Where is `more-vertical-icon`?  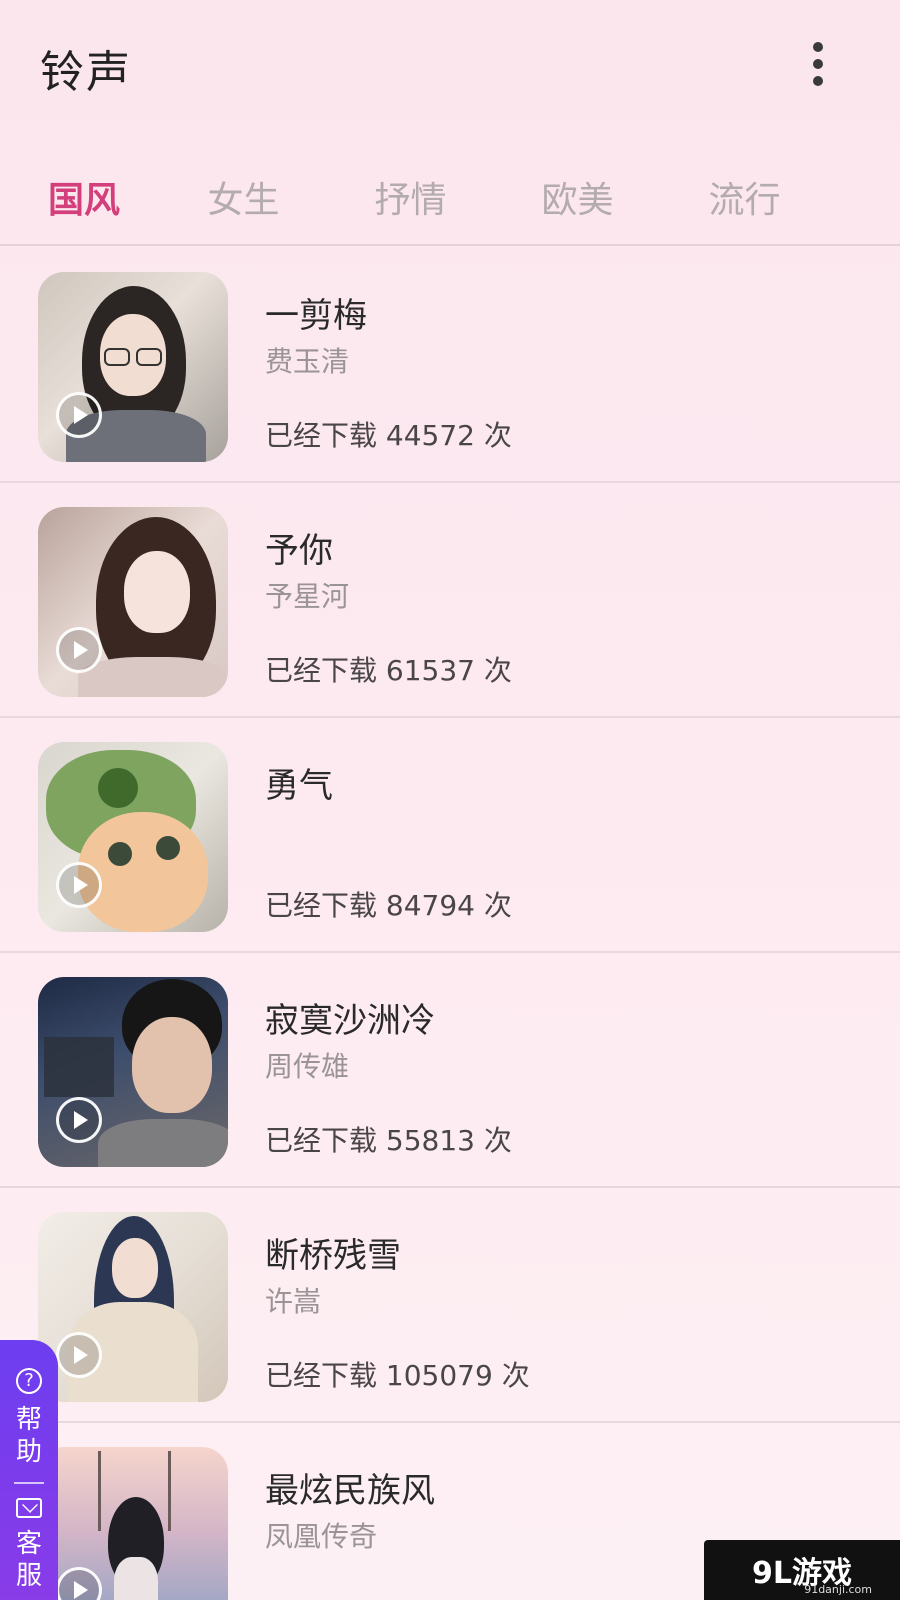 more-vertical-icon is located at coordinates (818, 64).